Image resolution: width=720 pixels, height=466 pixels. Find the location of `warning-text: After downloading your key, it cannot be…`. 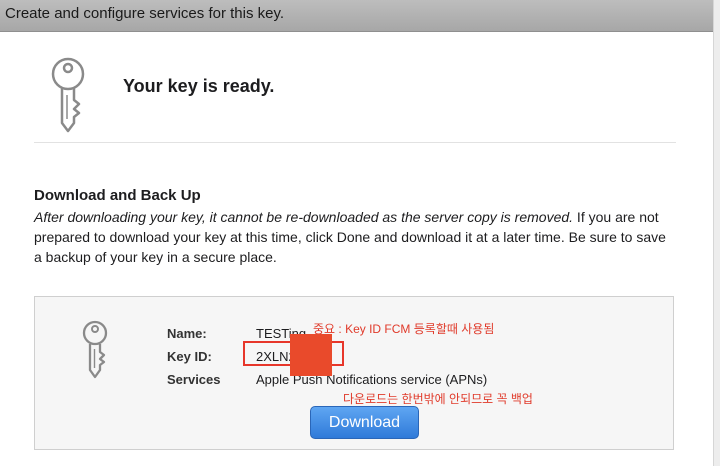

warning-text: After downloading your key, it cannot be… is located at coordinates (304, 217).